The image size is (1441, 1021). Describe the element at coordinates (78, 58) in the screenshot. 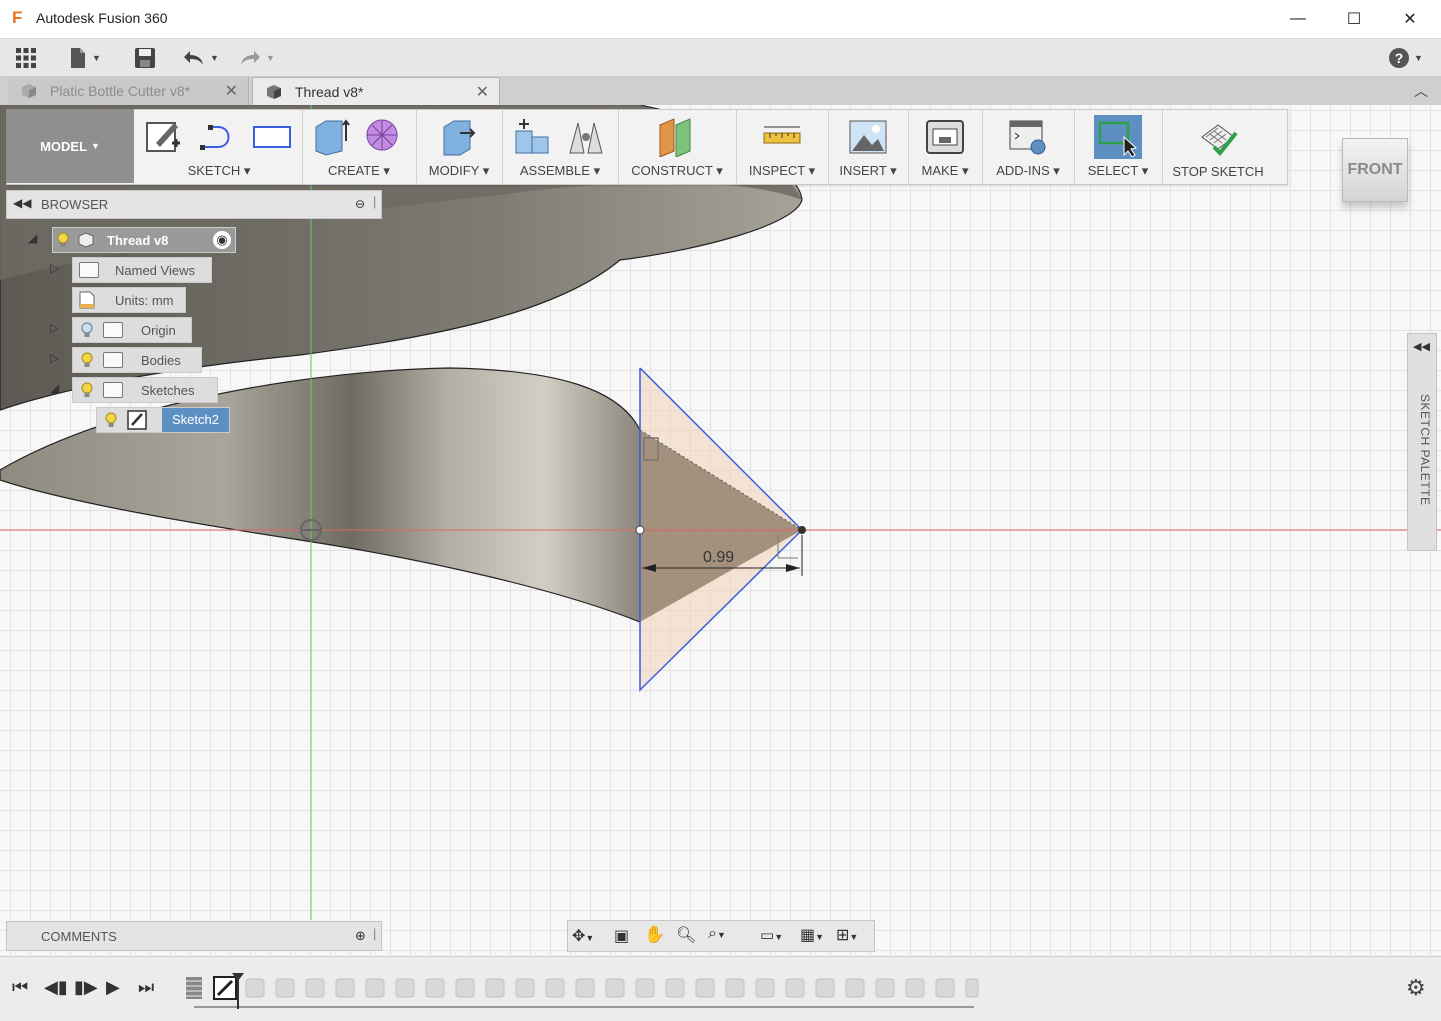

I see `file-icon` at that location.